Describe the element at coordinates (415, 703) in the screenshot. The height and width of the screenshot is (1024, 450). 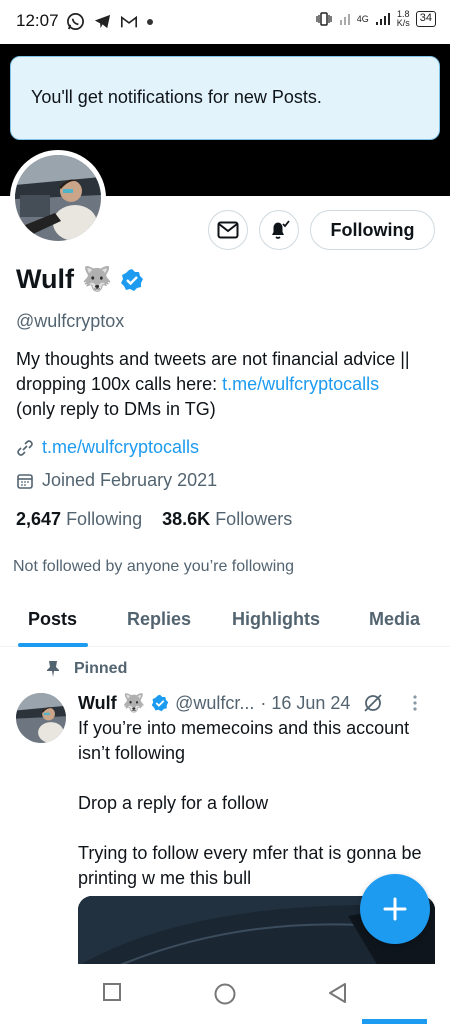
I see `more-options-icon` at that location.